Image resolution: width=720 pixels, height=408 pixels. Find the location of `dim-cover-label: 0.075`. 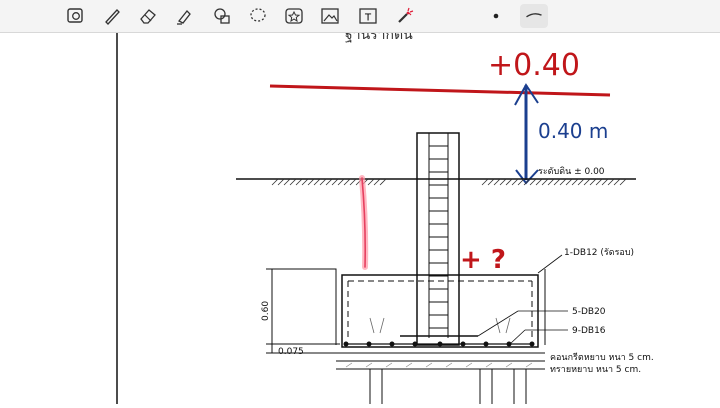

dim-cover-label: 0.075 is located at coordinates (291, 352).